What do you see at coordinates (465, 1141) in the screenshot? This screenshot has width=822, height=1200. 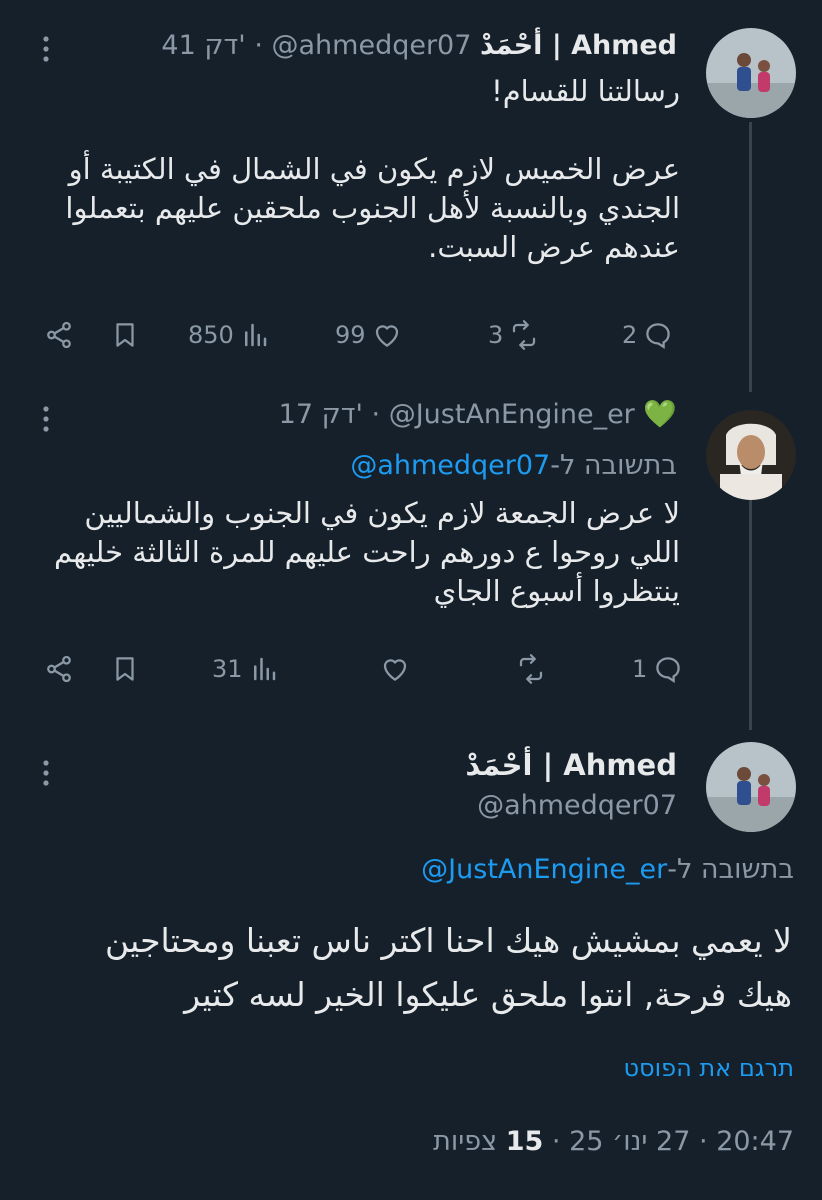 I see `views-label: צפיות` at bounding box center [465, 1141].